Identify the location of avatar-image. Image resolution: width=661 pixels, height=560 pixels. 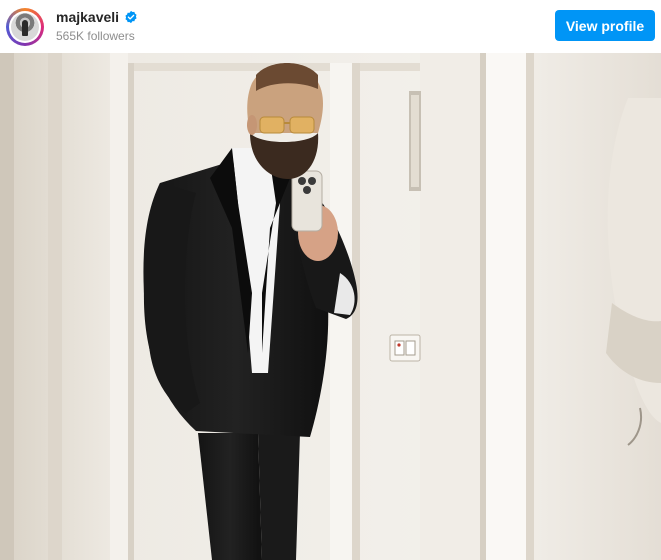
(25, 27).